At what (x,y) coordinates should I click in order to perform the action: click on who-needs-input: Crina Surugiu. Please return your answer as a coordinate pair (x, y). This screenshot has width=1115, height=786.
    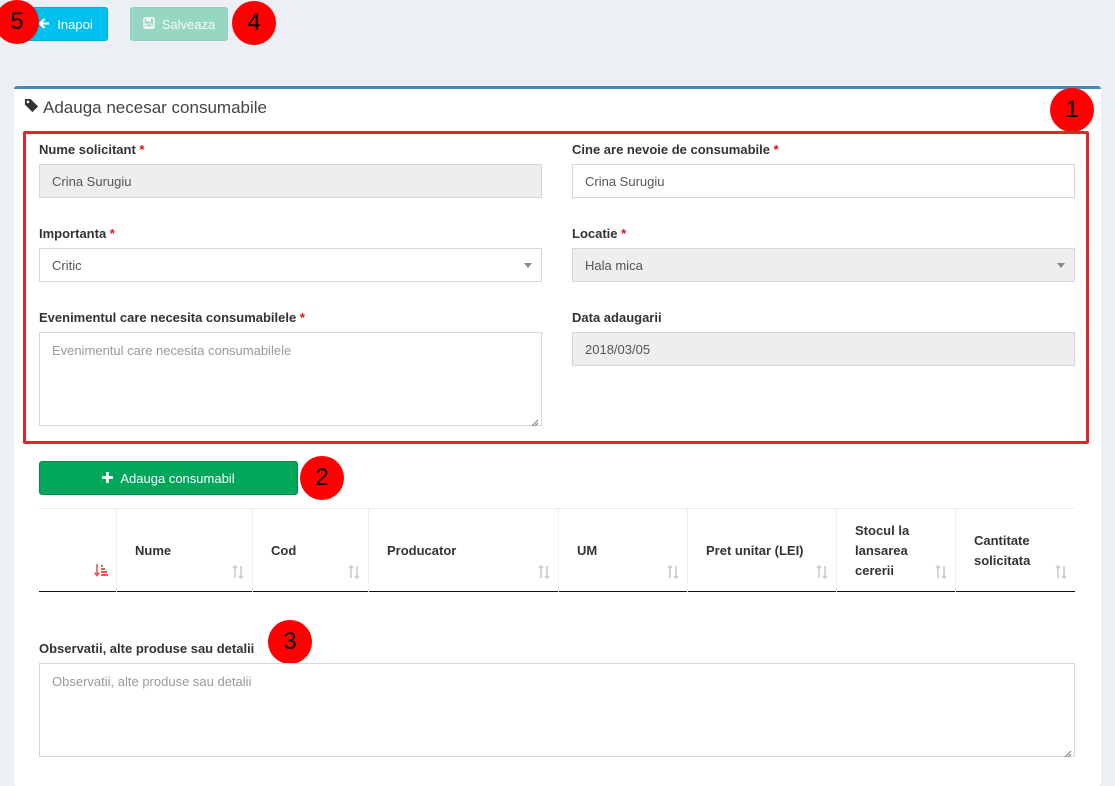
    Looking at the image, I should click on (823, 181).